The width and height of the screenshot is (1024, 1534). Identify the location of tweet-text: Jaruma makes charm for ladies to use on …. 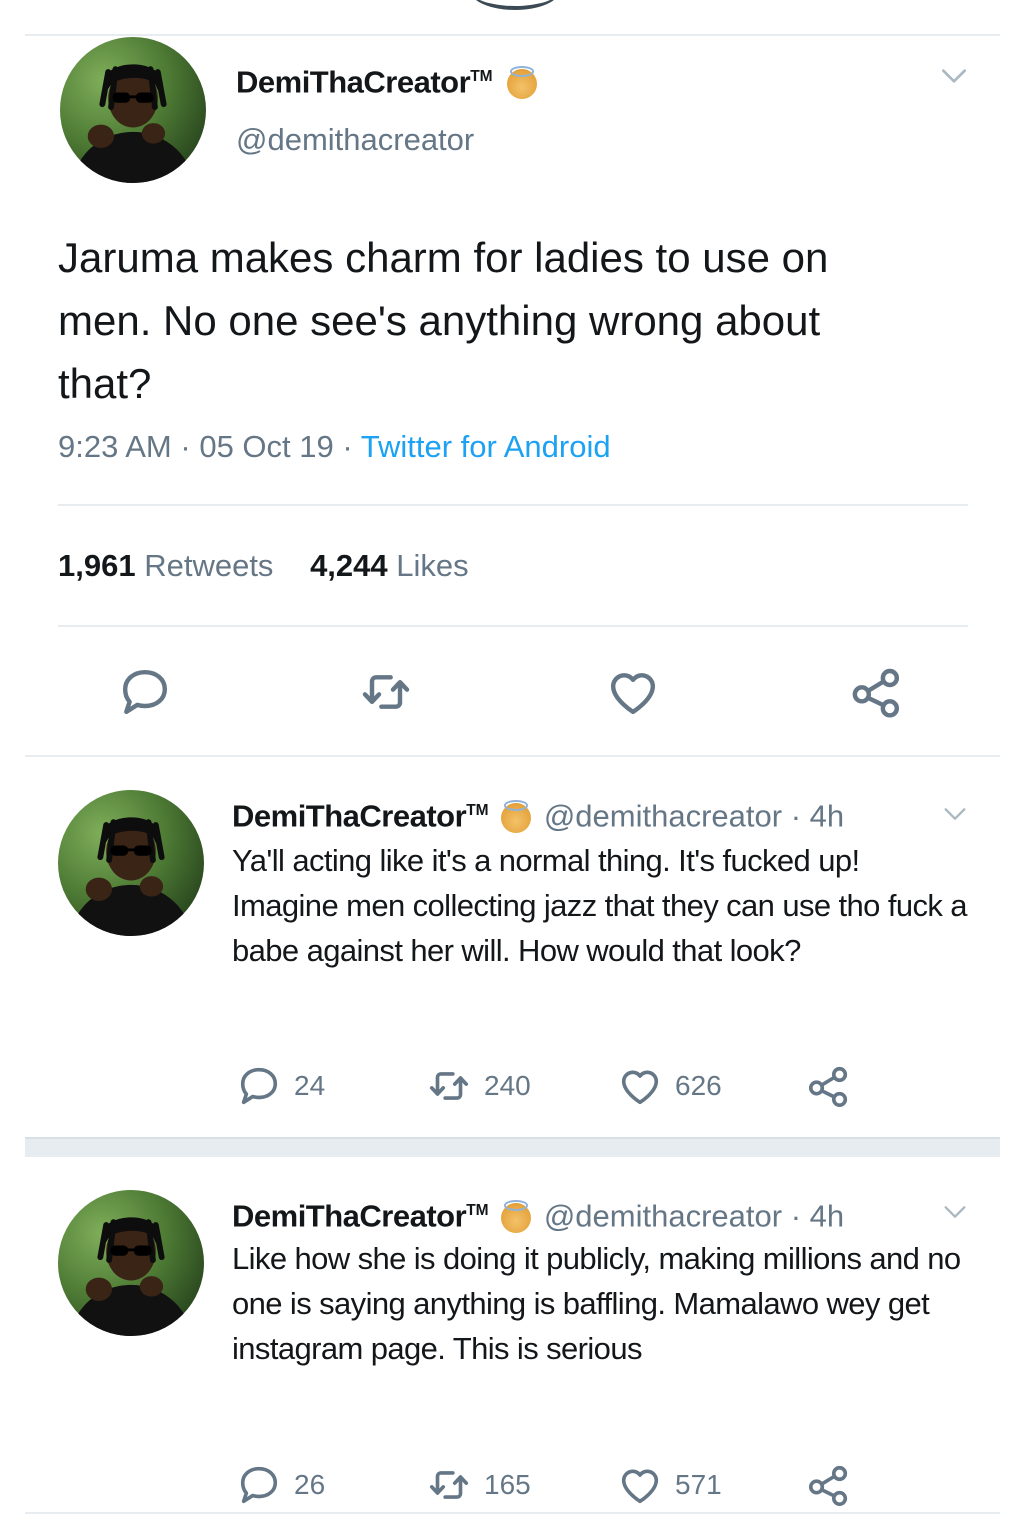
(443, 320).